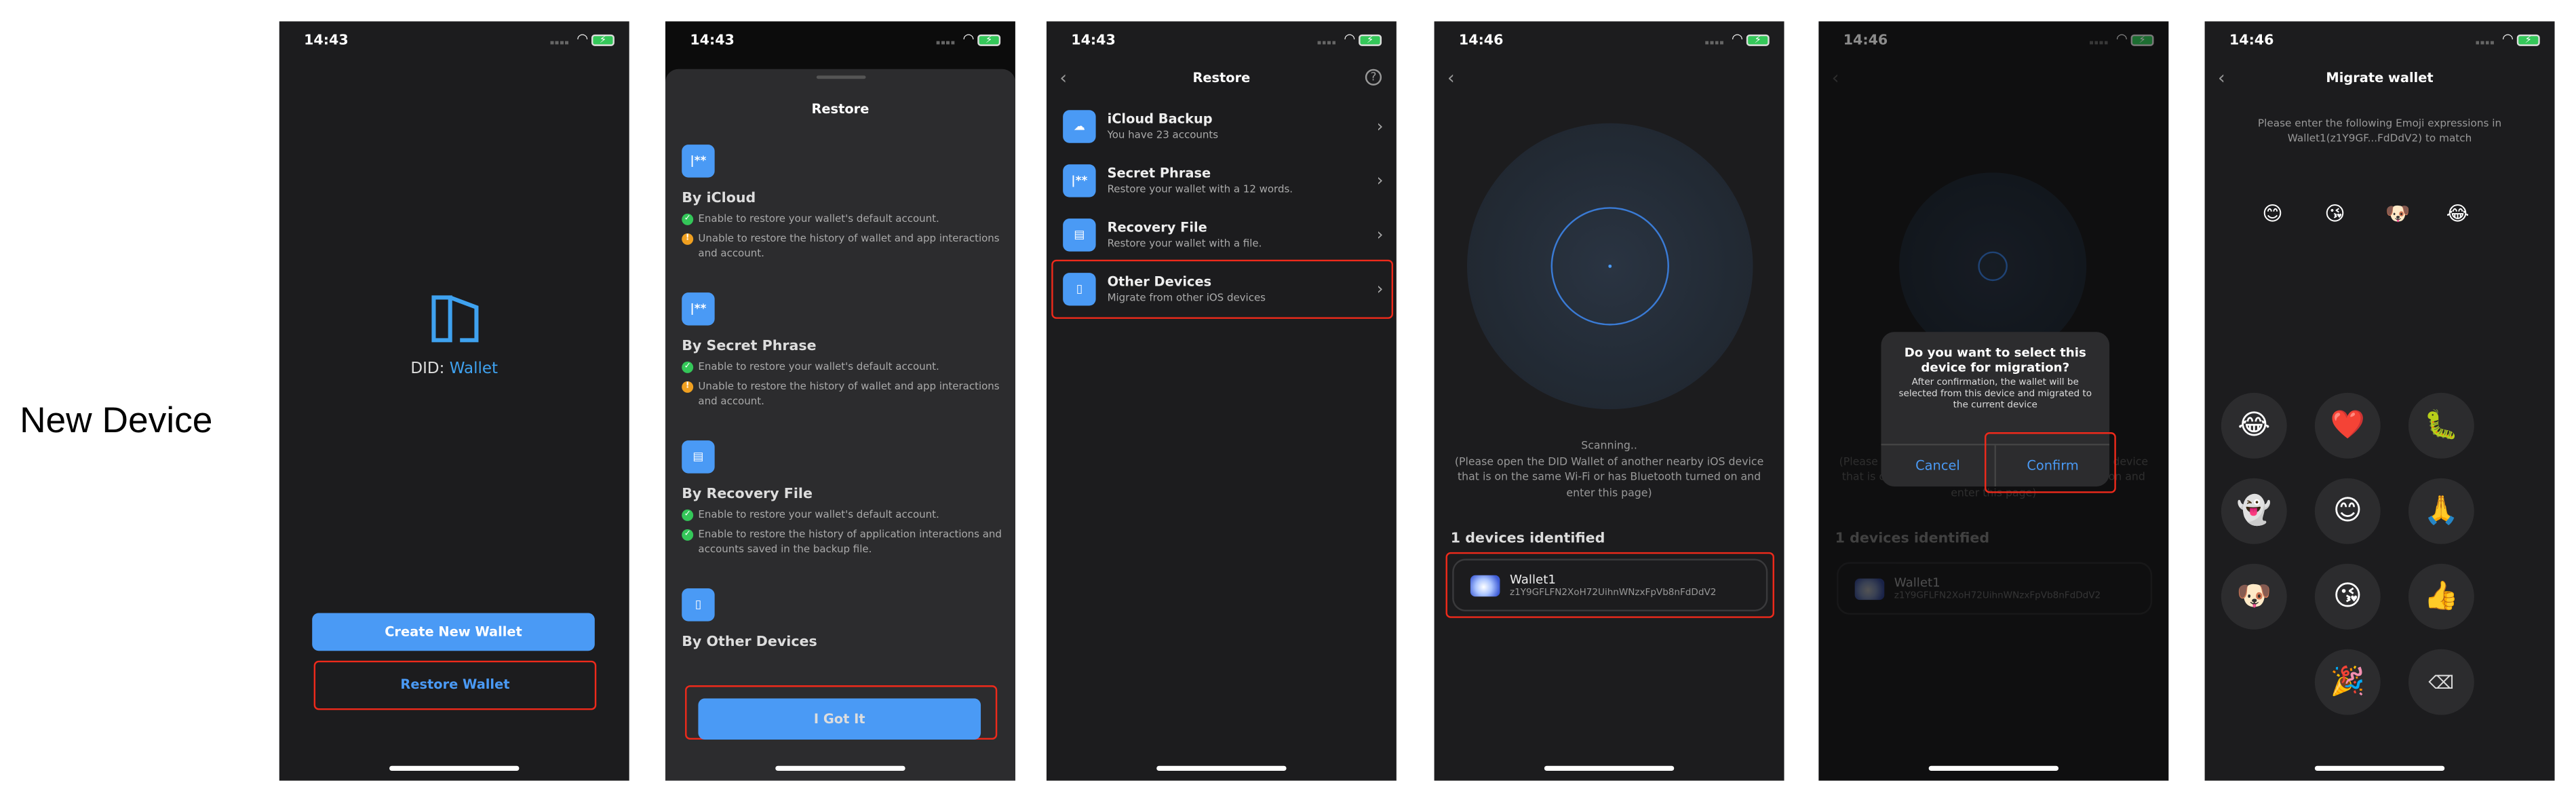  Describe the element at coordinates (116, 420) in the screenshot. I see `new-device-label: New Device` at that location.